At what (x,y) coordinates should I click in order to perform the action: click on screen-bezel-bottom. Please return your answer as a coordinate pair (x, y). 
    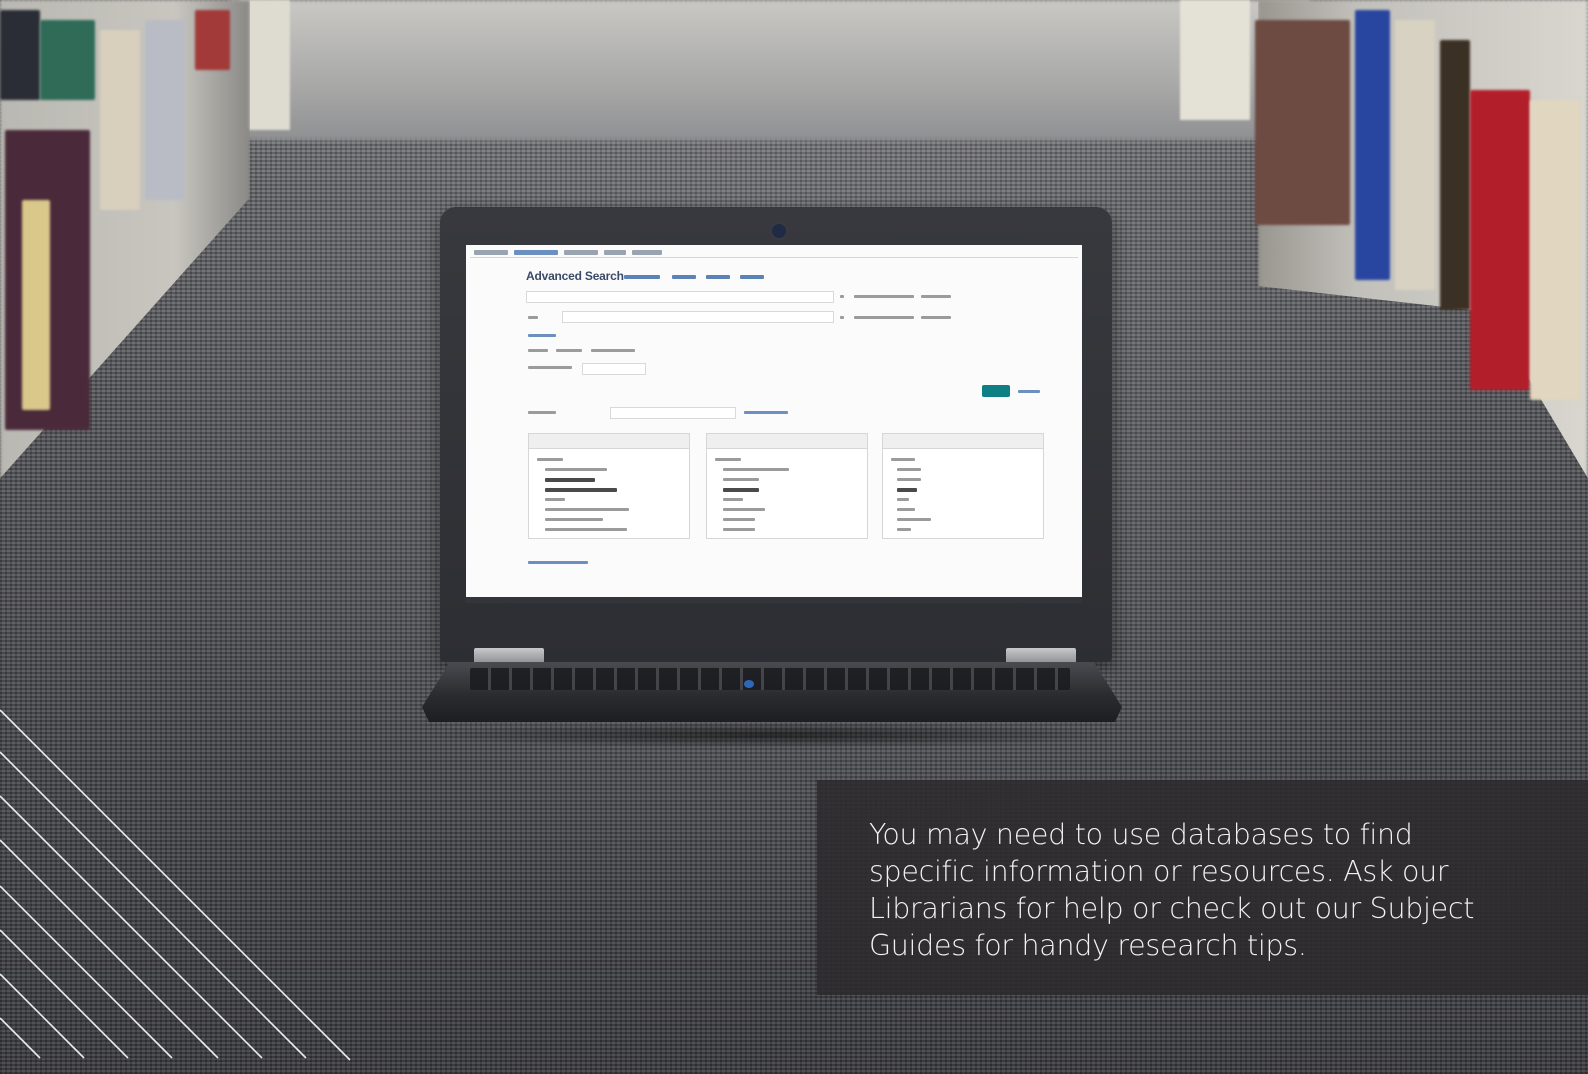
    Looking at the image, I should click on (774, 600).